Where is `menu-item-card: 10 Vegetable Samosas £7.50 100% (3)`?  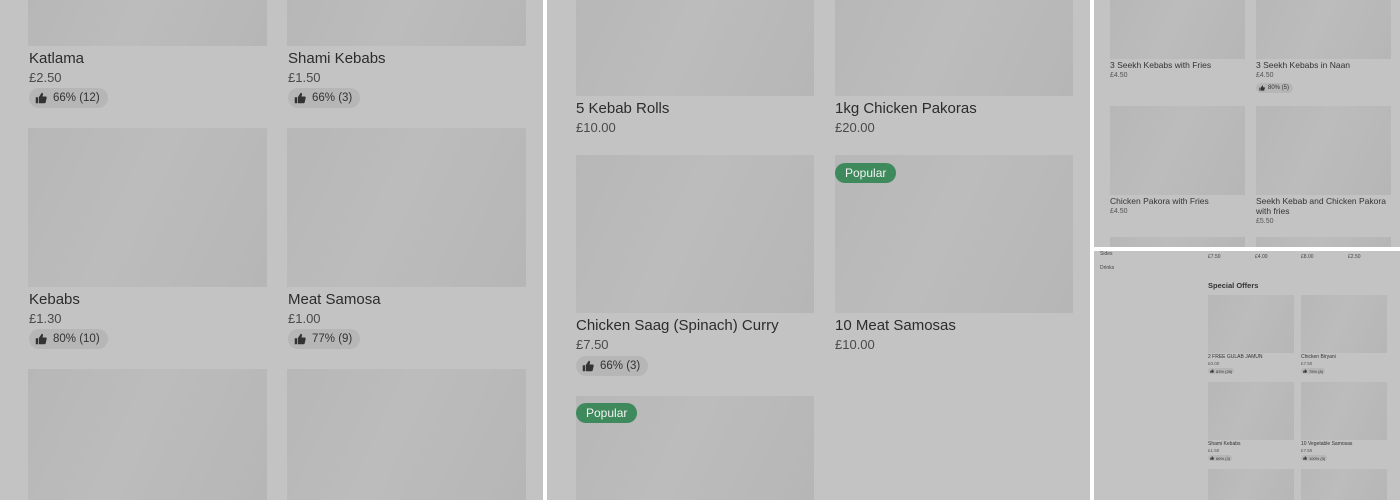
menu-item-card: 10 Vegetable Samosas £7.50 100% (3) is located at coordinates (1344, 423).